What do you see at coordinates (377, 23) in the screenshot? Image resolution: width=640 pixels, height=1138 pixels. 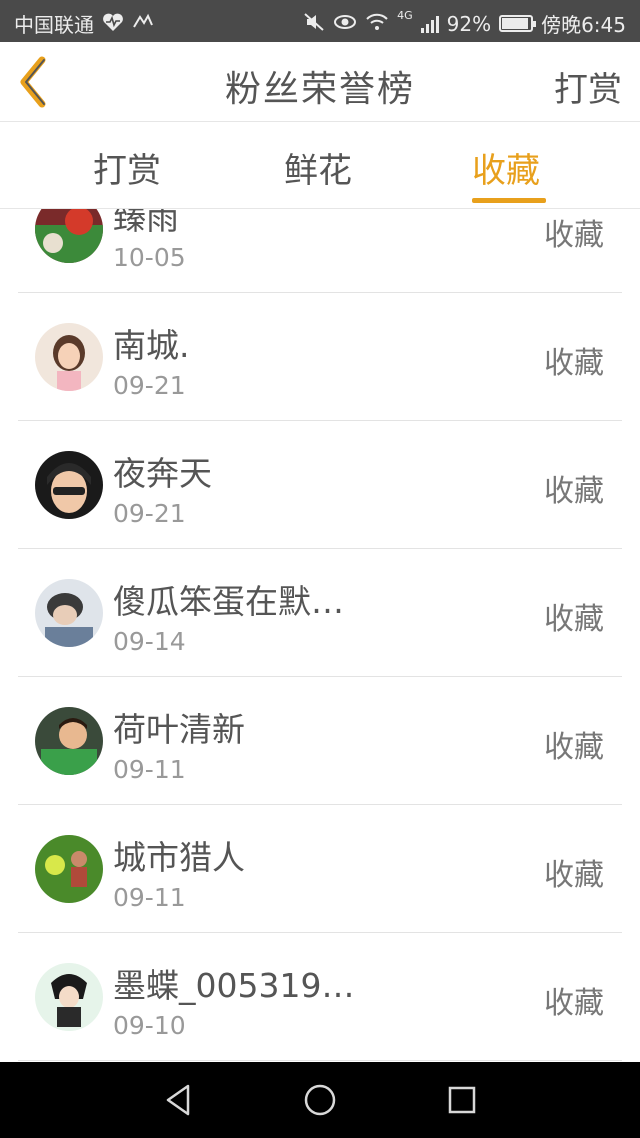 I see `wifi-icon` at bounding box center [377, 23].